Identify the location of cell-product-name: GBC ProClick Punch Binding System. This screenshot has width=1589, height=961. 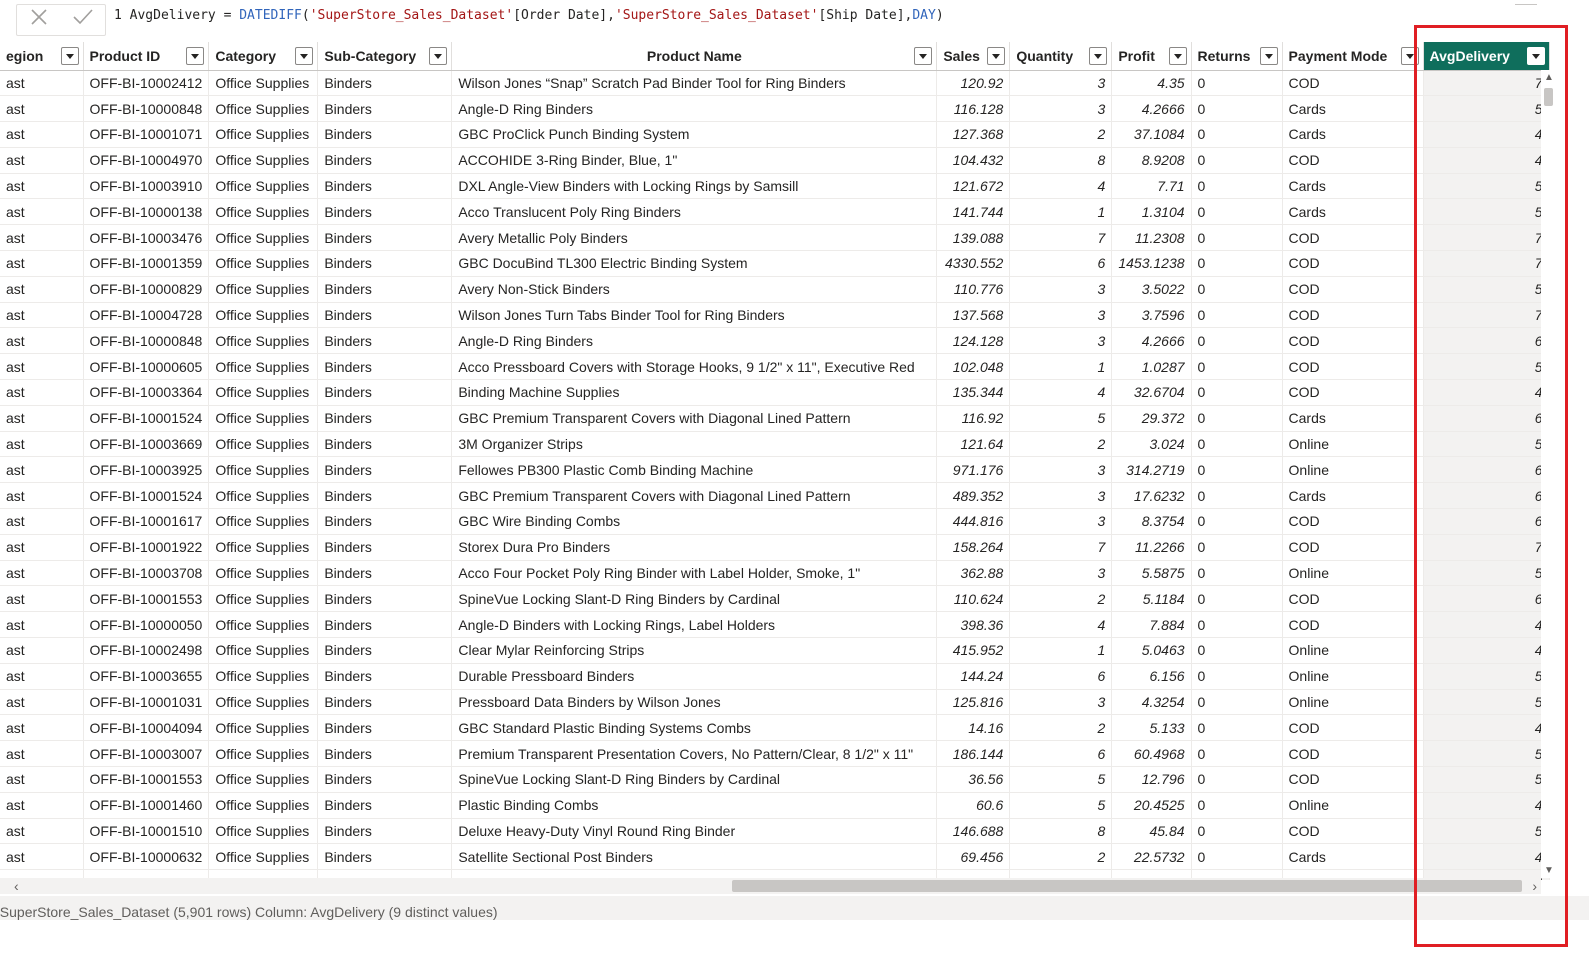
(694, 134).